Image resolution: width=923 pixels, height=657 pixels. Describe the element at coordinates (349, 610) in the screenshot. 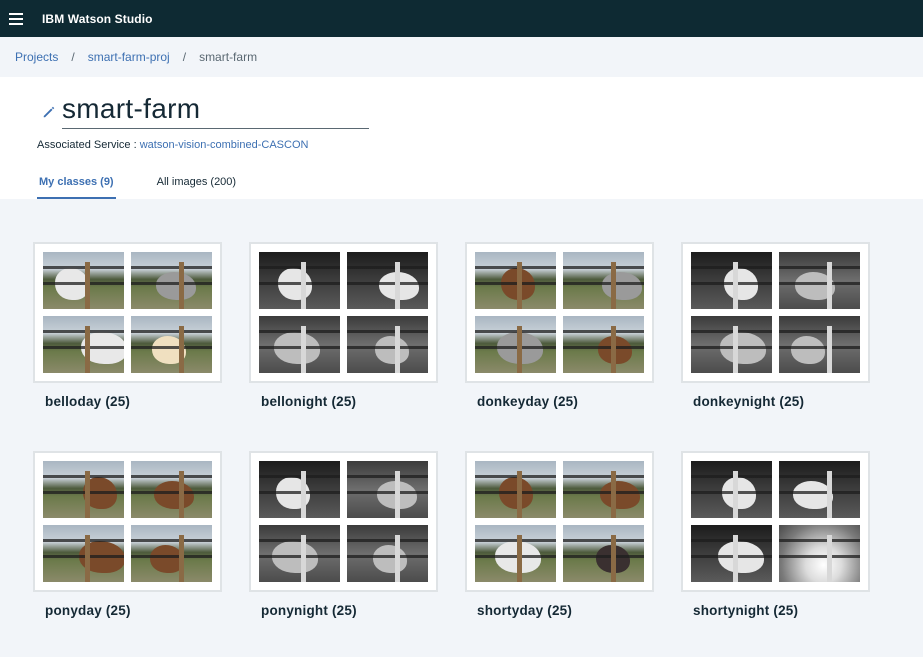

I see `class-card-label: ponynight (25)` at that location.